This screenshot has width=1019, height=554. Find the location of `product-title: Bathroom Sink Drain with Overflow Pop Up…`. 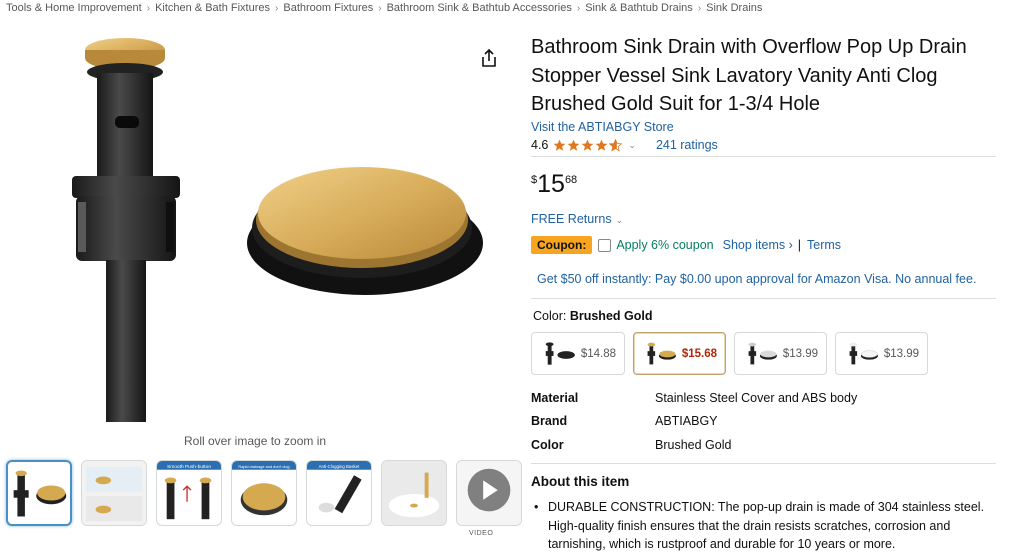

product-title: Bathroom Sink Drain with Overflow Pop Up… is located at coordinates (749, 75).